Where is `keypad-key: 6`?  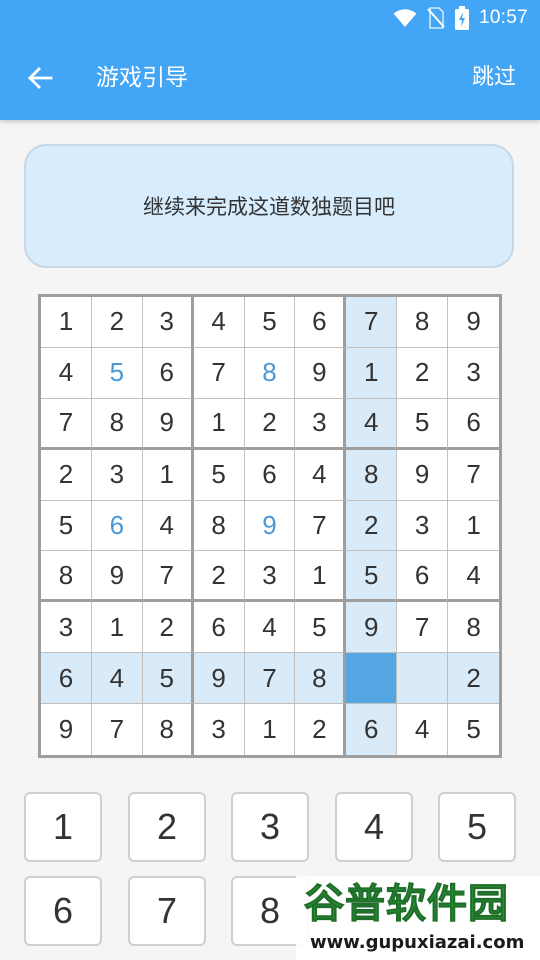 keypad-key: 6 is located at coordinates (63, 911).